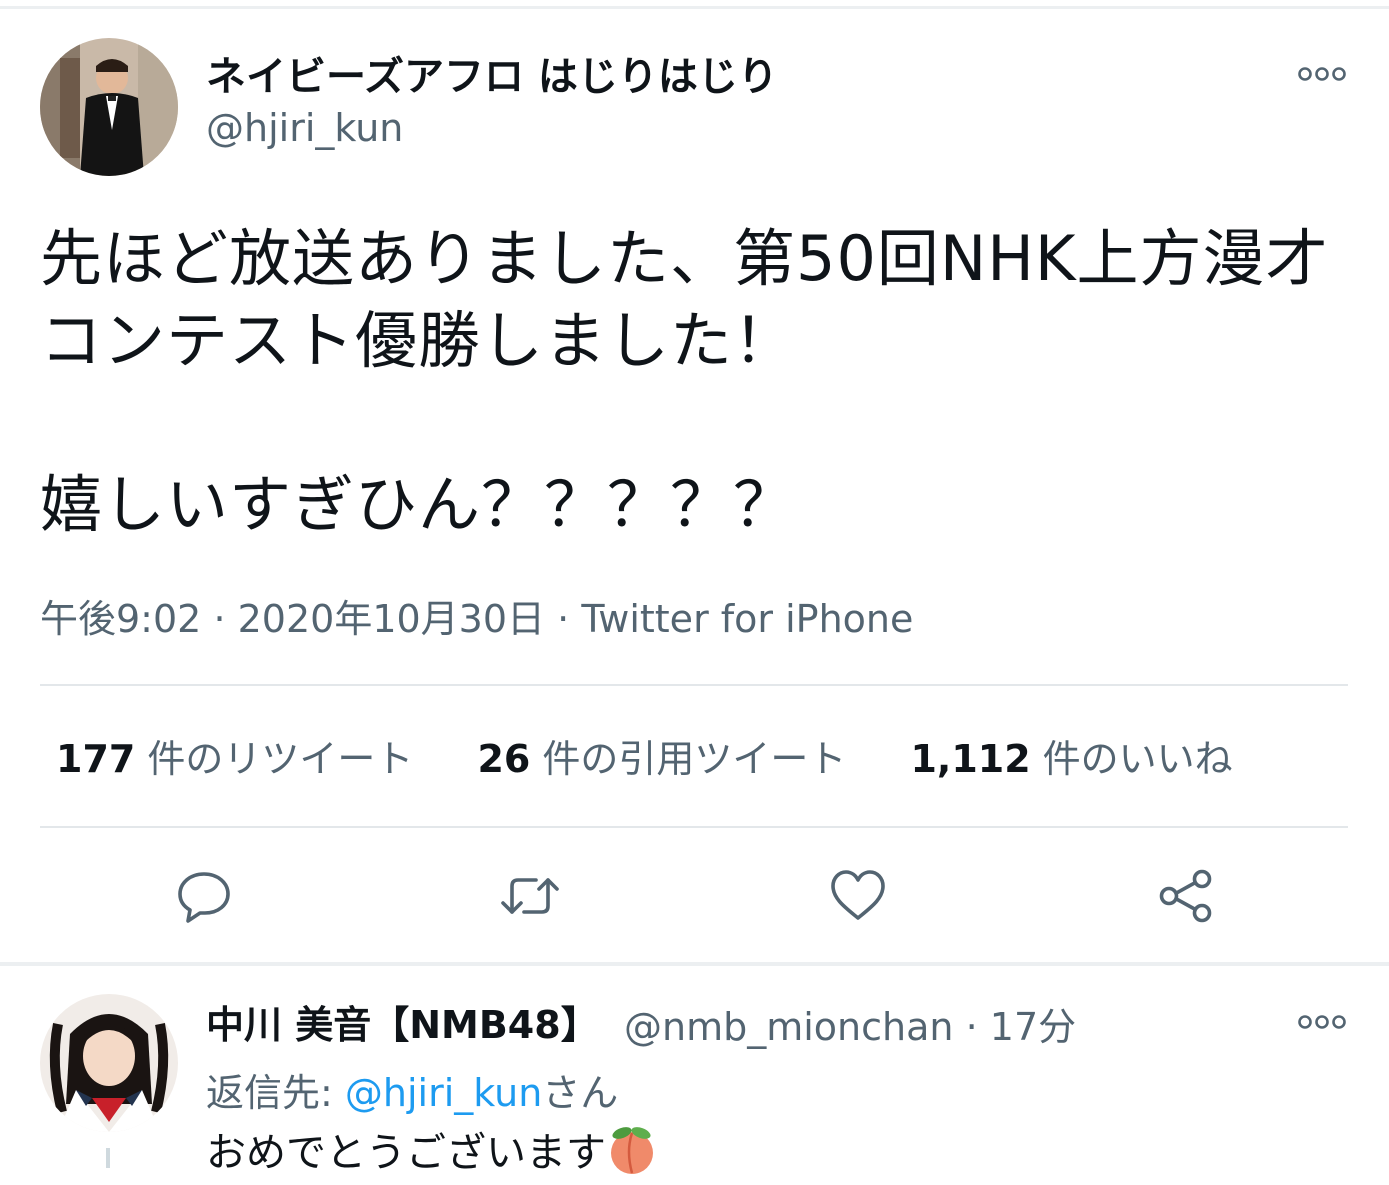  I want to click on reply-button, so click(204, 896).